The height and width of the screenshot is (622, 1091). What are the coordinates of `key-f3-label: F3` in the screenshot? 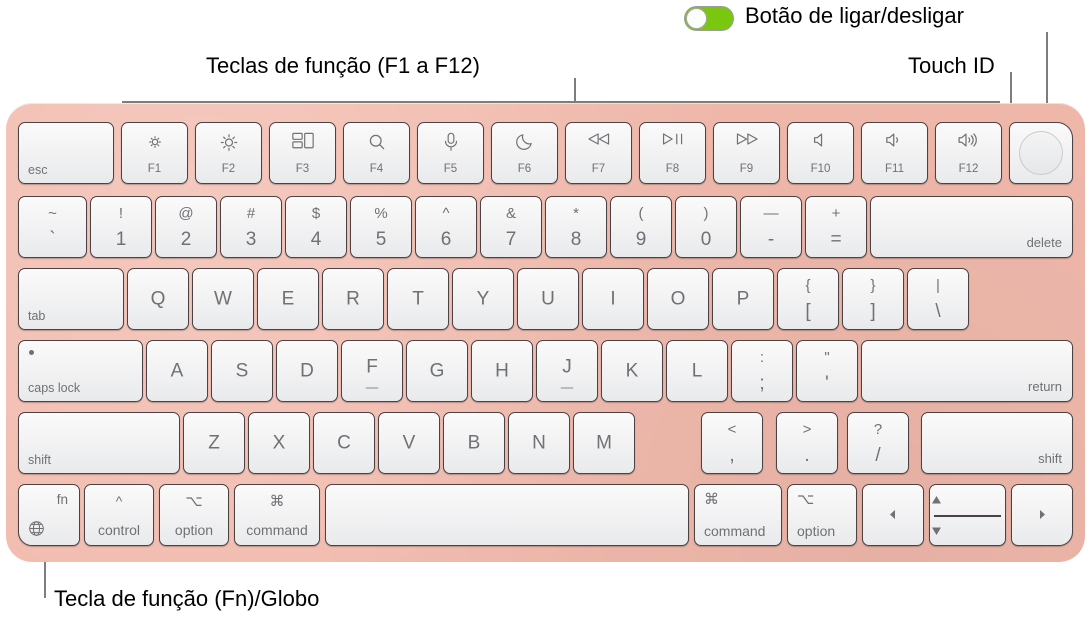 It's located at (302, 168).